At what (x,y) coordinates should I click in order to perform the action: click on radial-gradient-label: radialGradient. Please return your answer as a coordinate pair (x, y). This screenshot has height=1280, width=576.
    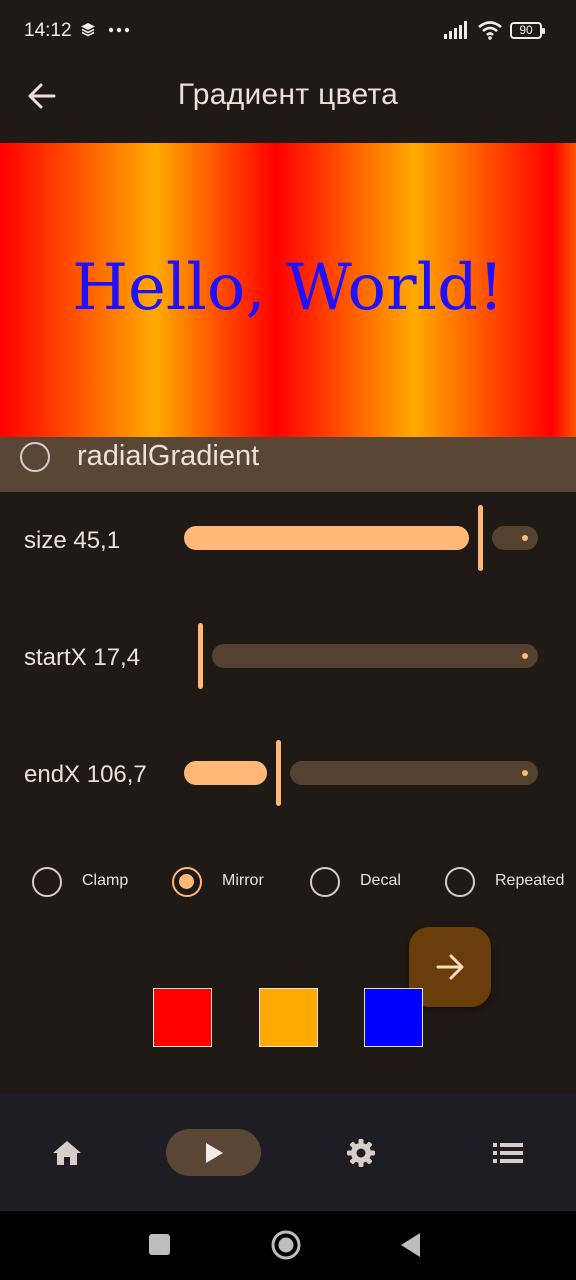
    Looking at the image, I should click on (168, 456).